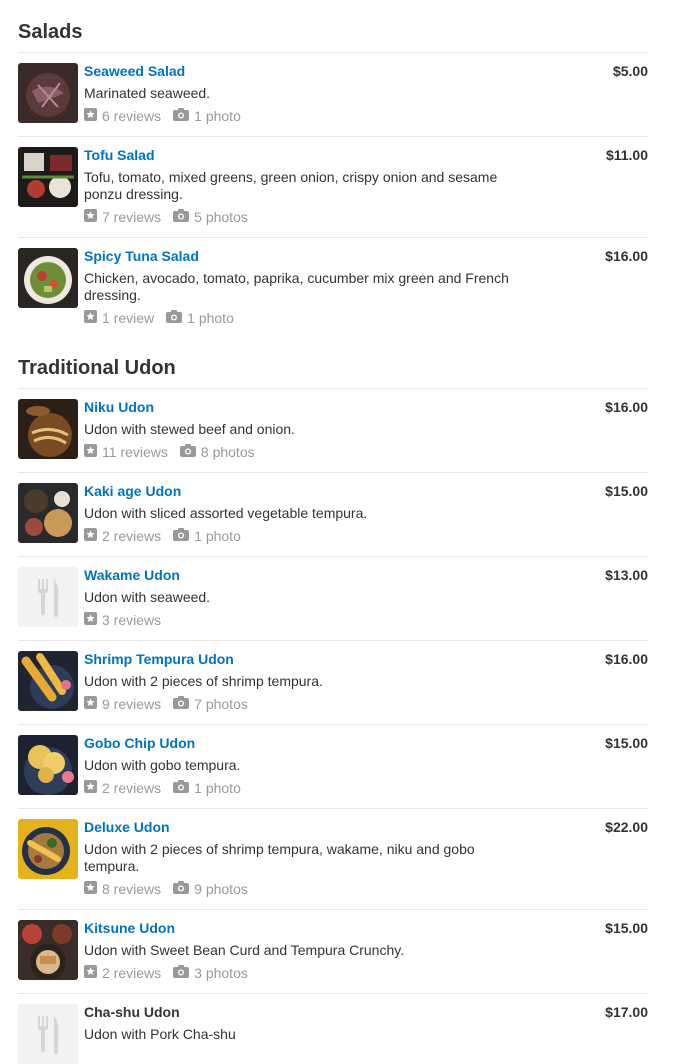 The image size is (680, 1064). Describe the element at coordinates (132, 704) in the screenshot. I see `review-count: 9 reviews` at that location.